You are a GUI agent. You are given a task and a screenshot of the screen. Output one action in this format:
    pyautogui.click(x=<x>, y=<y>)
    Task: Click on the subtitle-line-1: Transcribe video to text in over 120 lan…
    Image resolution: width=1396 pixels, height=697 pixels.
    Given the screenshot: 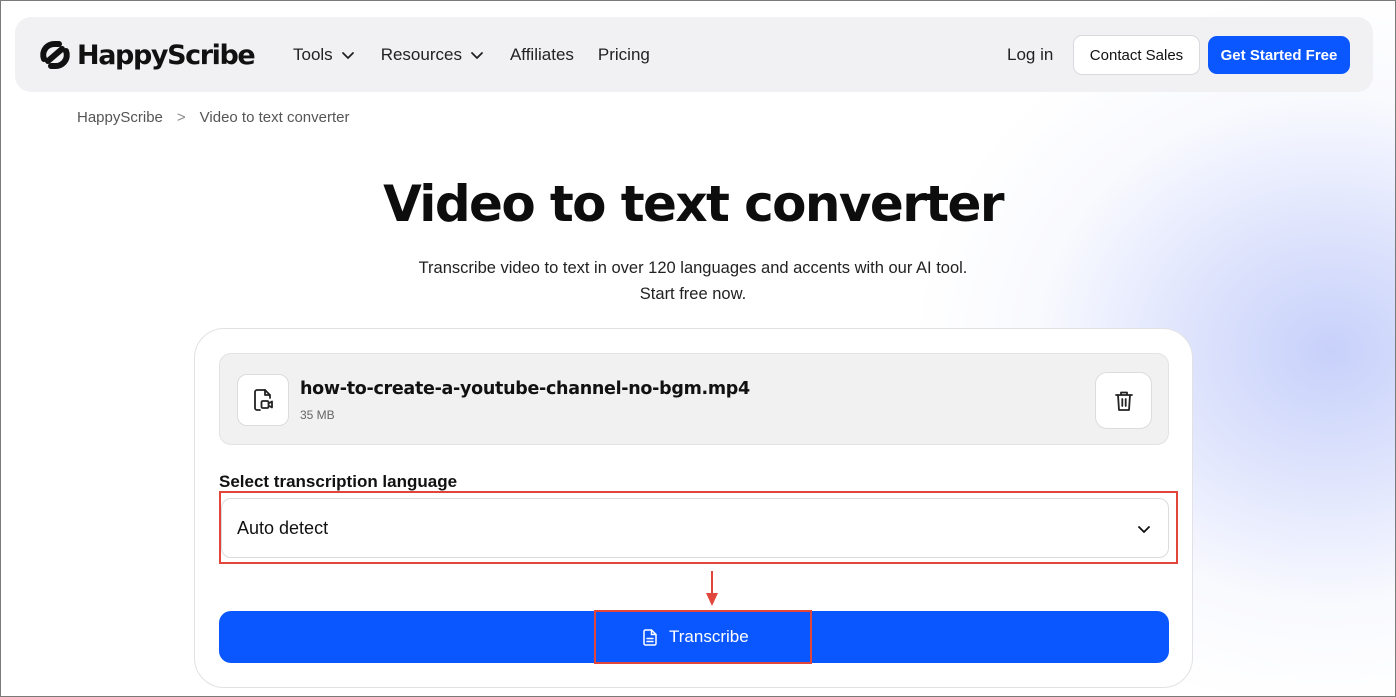 What is the action you would take?
    pyautogui.click(x=693, y=268)
    